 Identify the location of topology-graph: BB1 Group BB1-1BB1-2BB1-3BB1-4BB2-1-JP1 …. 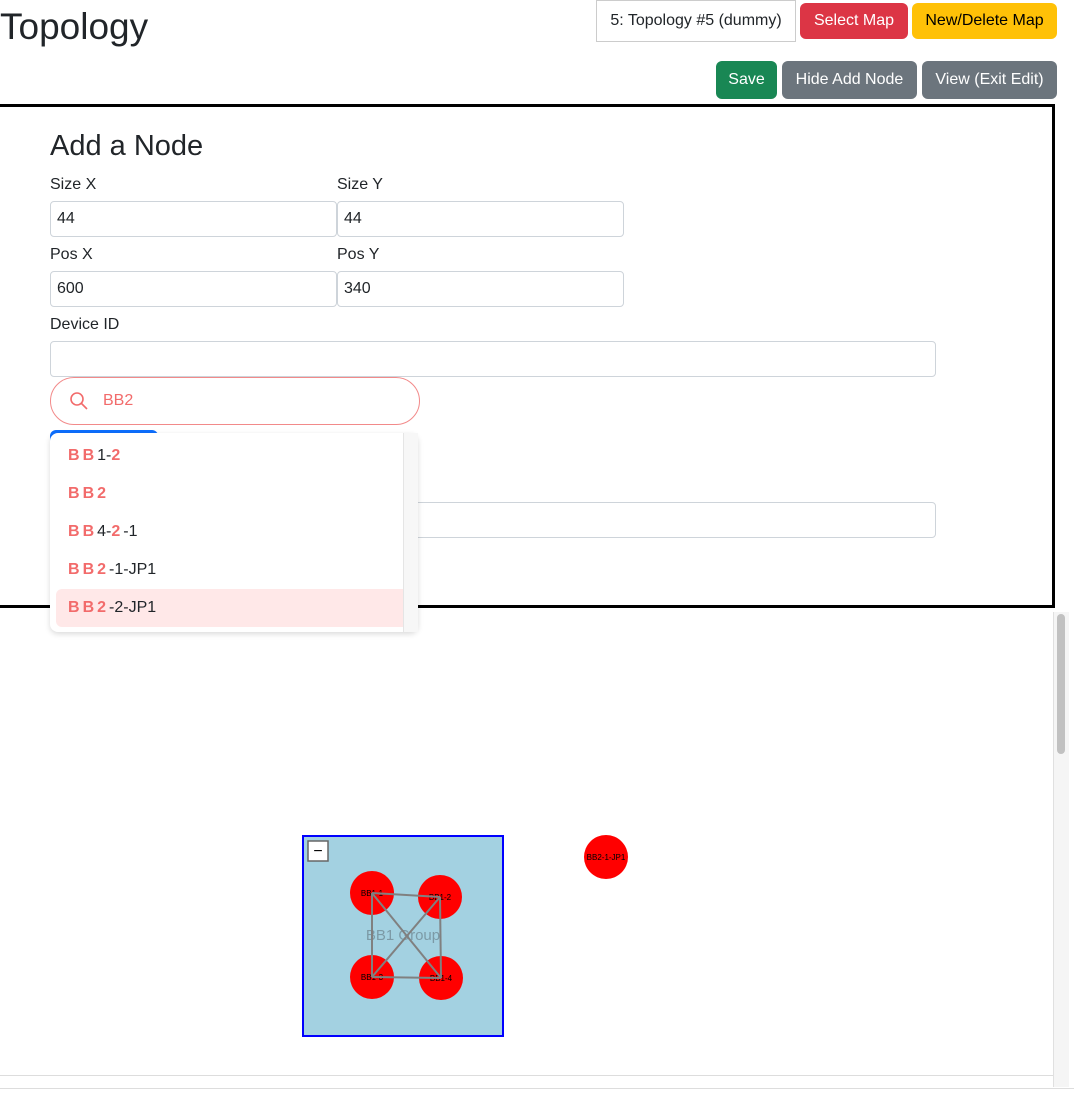
(465, 936).